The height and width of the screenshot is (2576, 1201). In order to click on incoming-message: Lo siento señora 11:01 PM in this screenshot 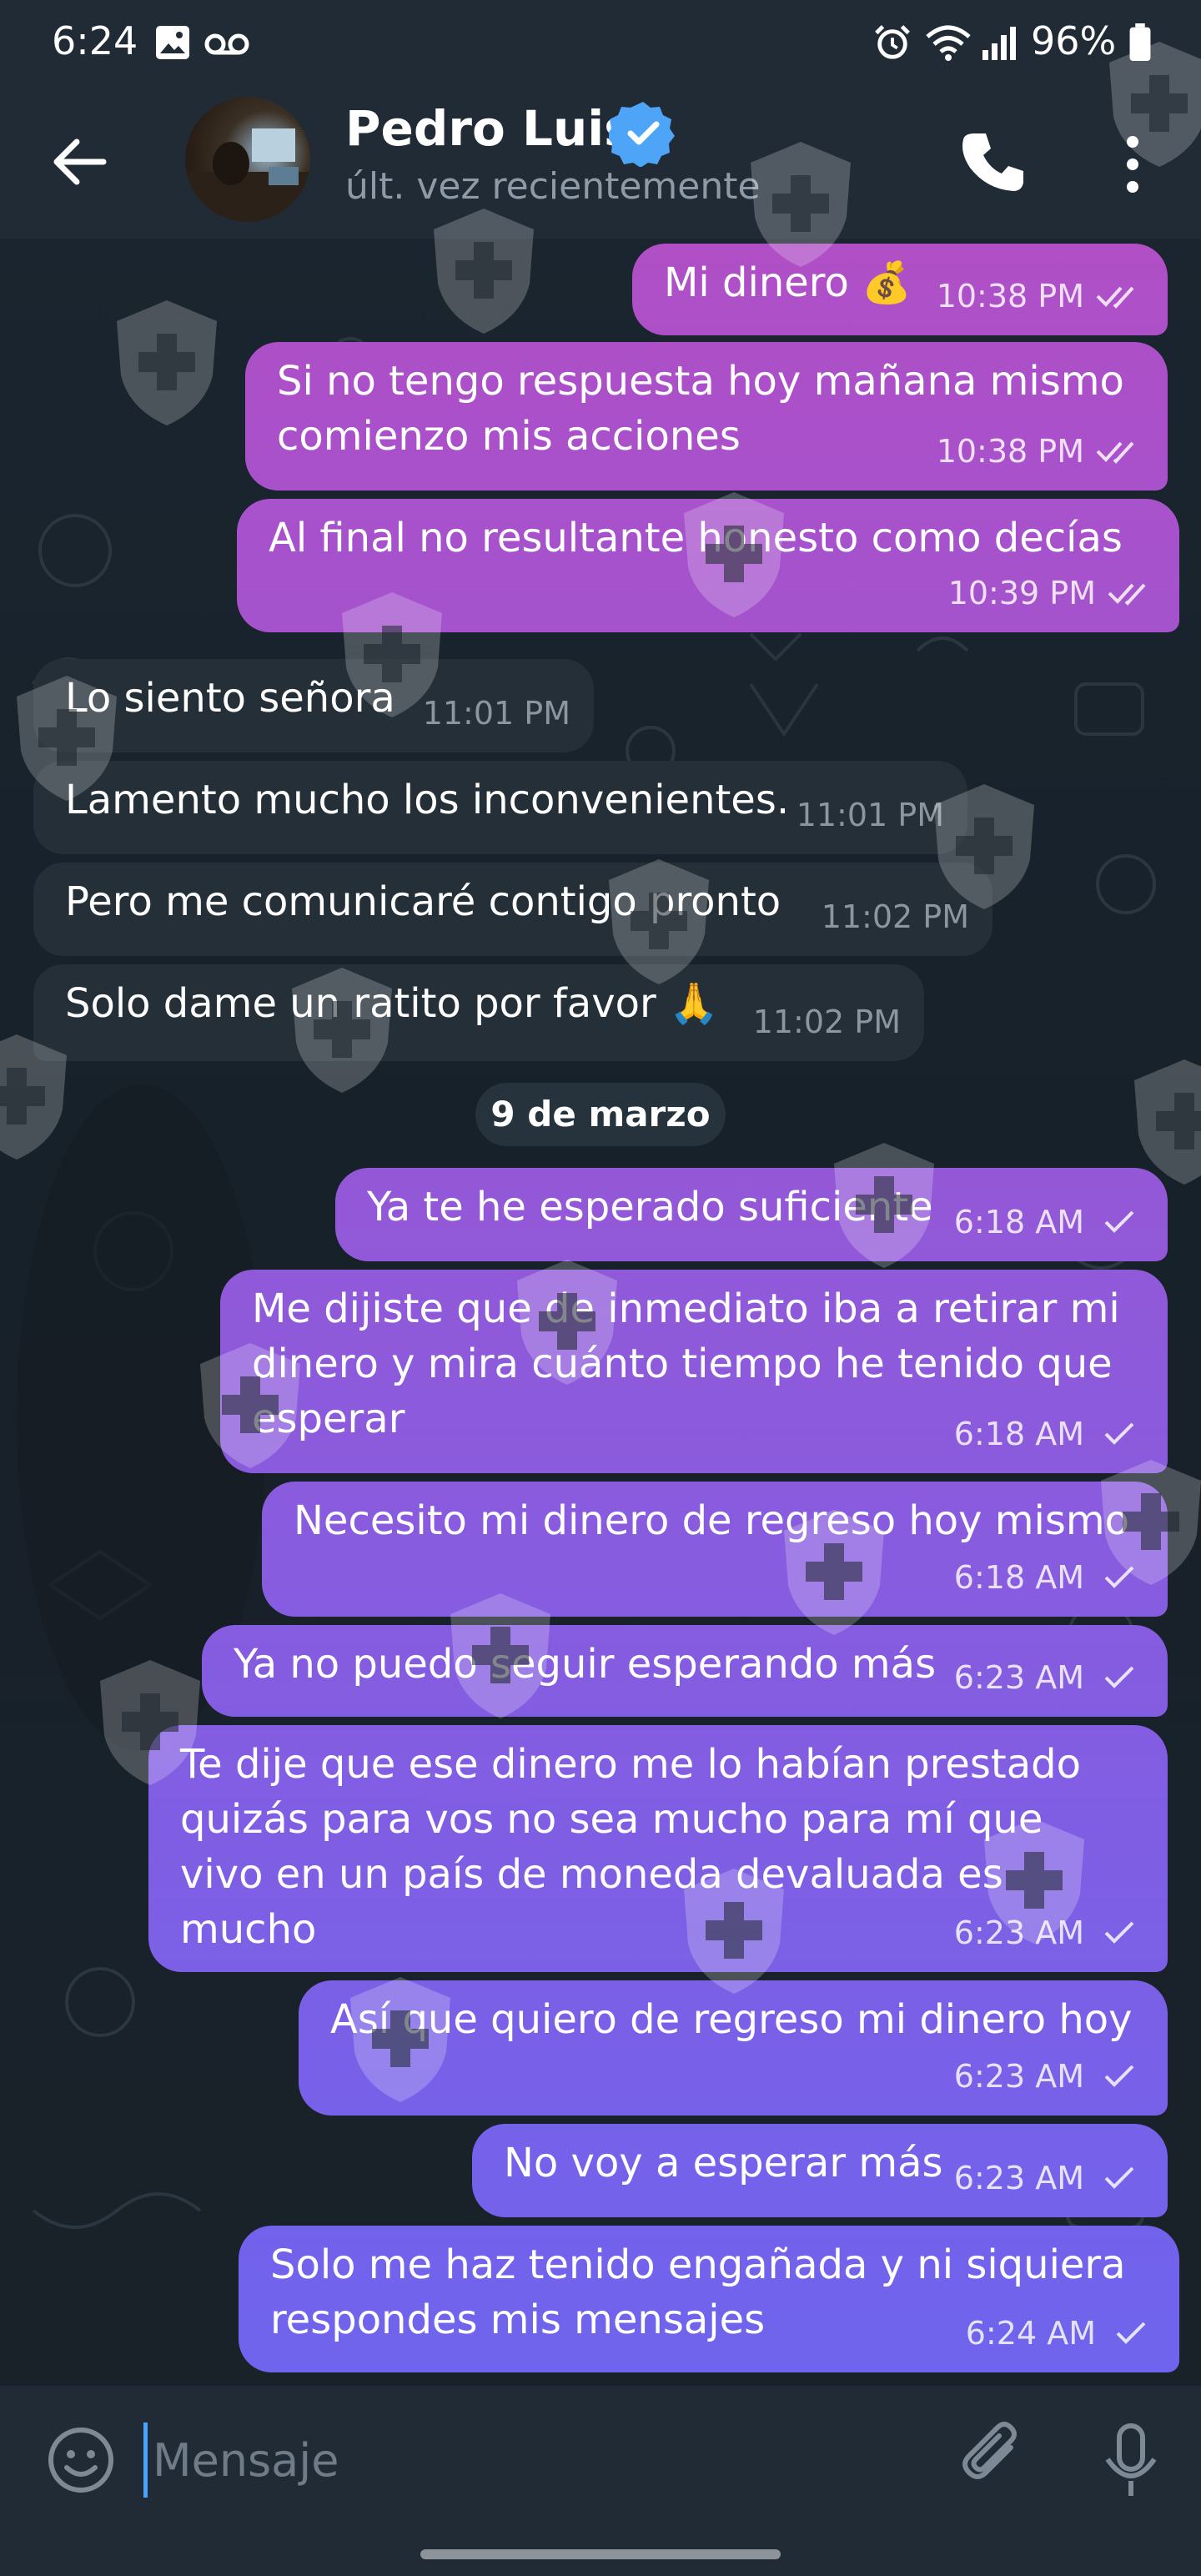, I will do `click(314, 705)`.